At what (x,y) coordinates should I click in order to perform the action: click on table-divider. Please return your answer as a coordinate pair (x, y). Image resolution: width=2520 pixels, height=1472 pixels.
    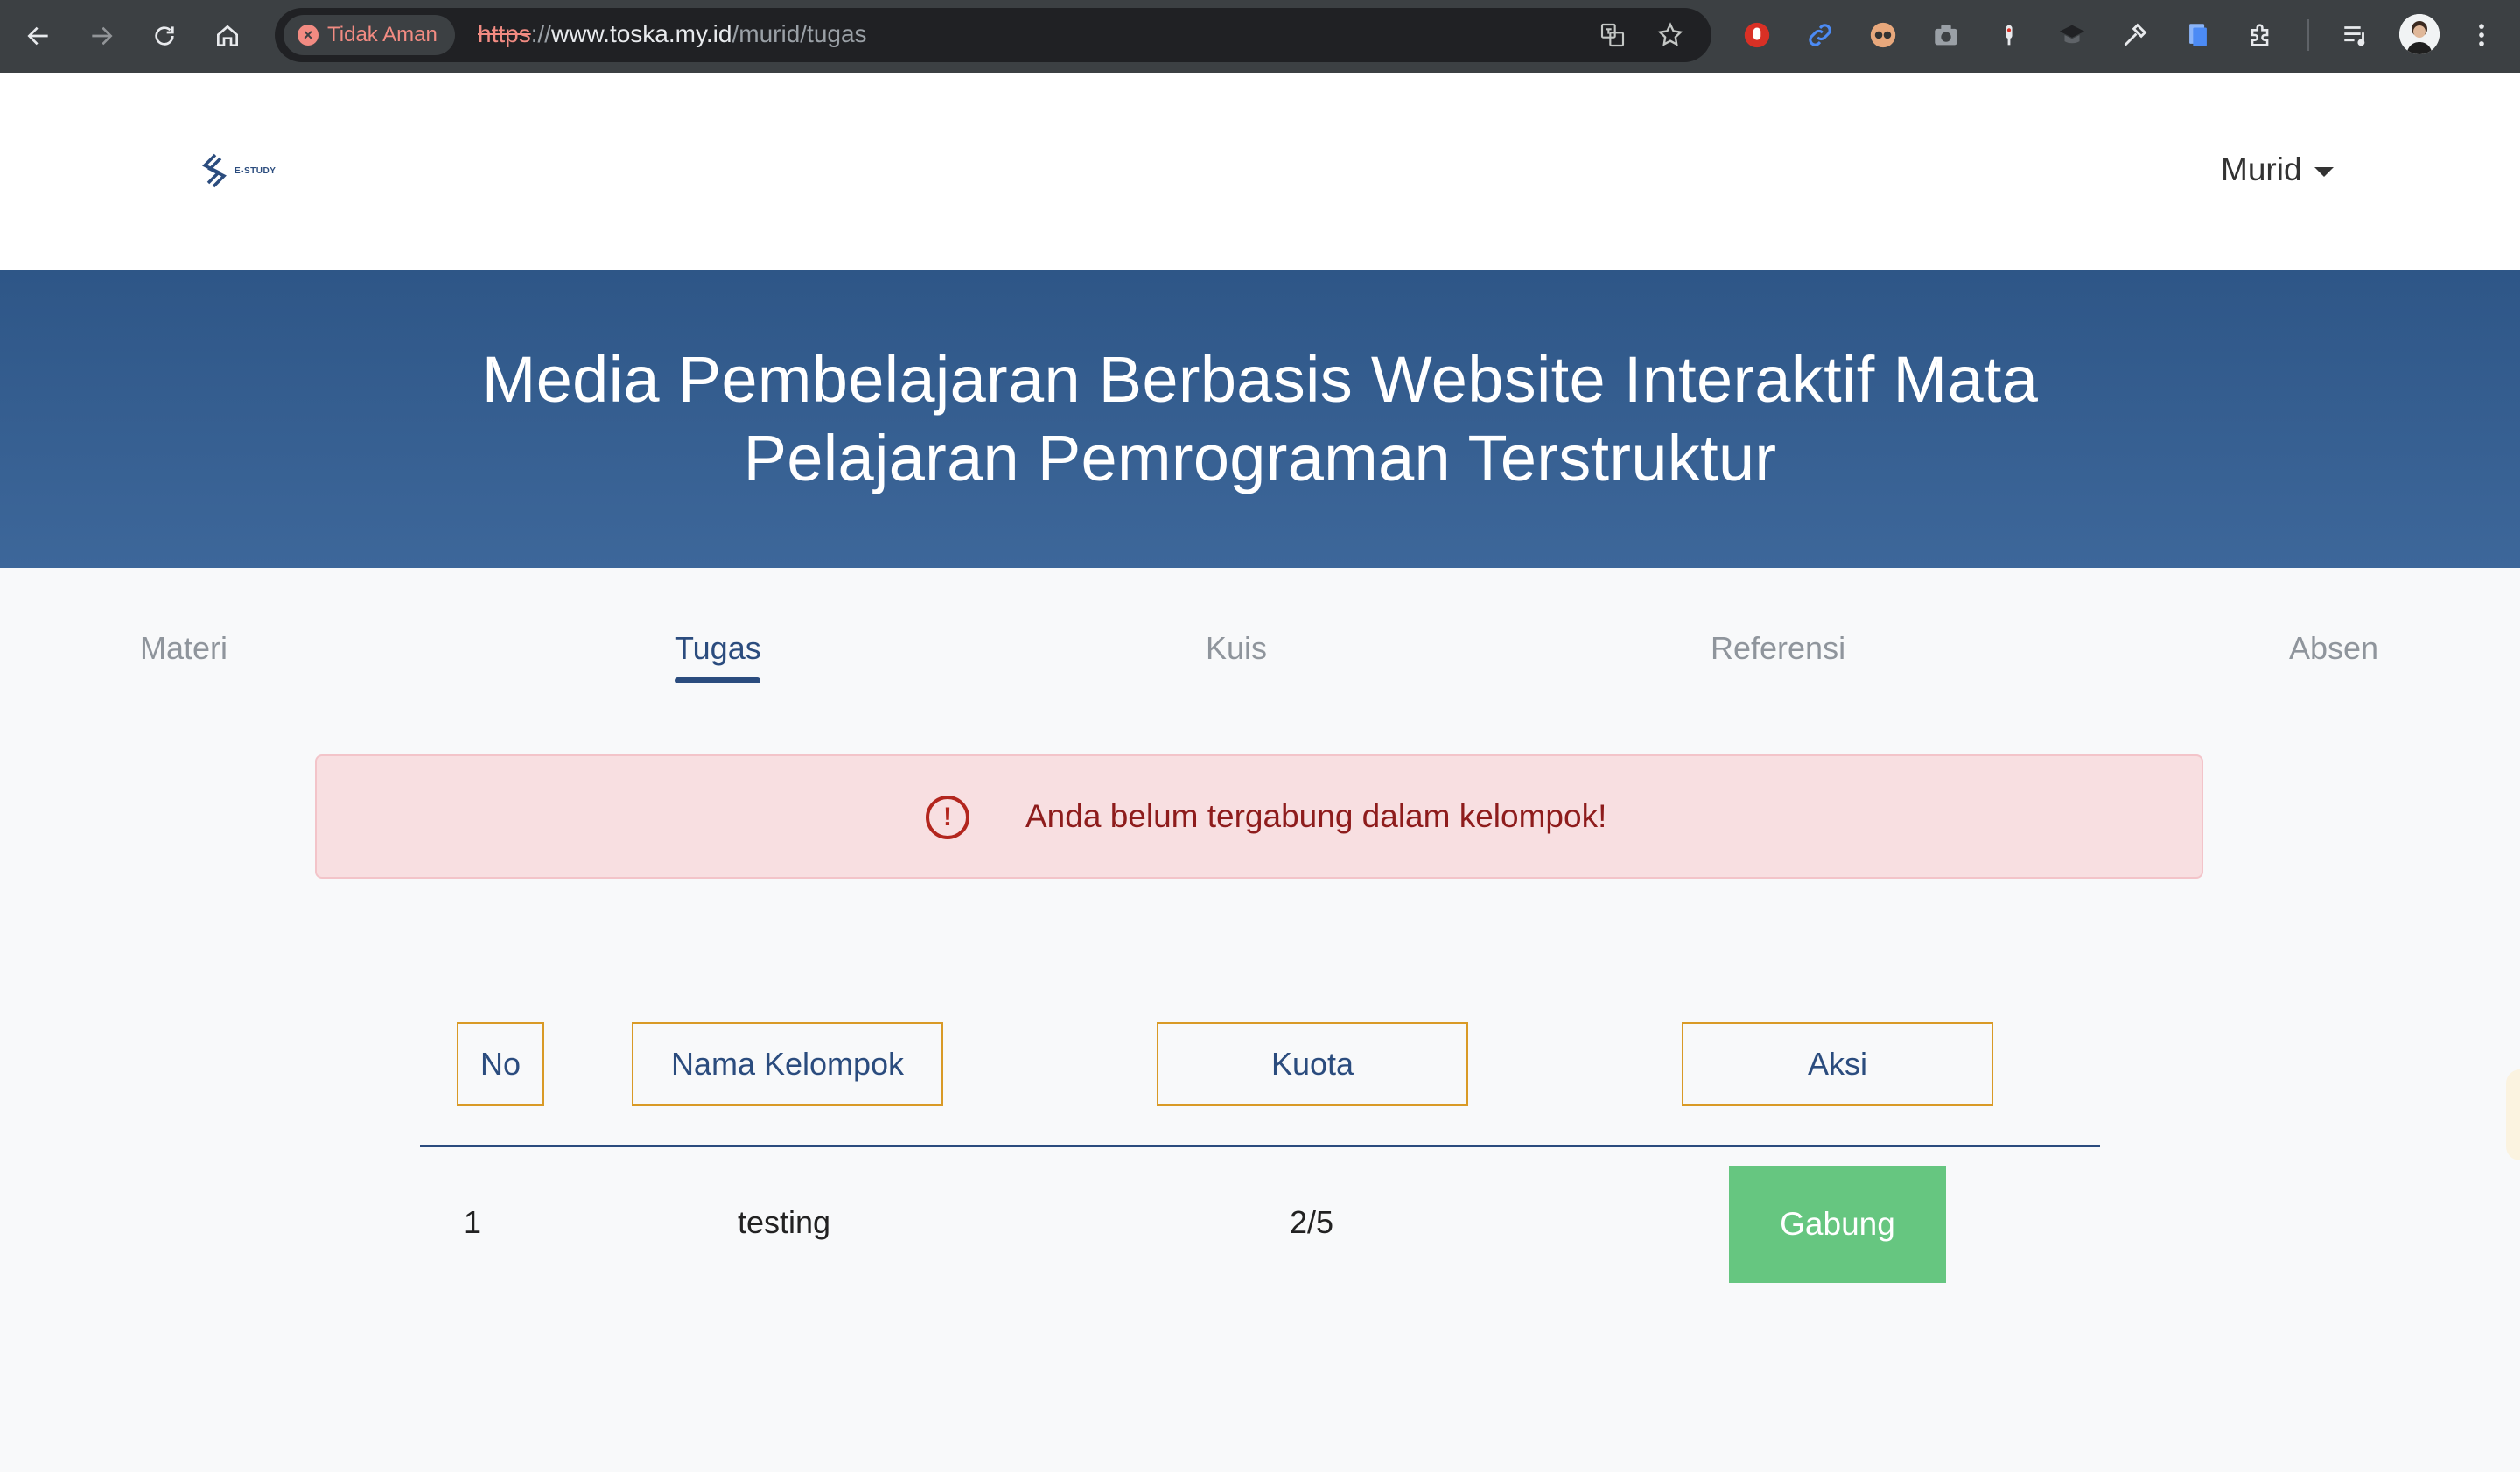
    Looking at the image, I should click on (1260, 1146).